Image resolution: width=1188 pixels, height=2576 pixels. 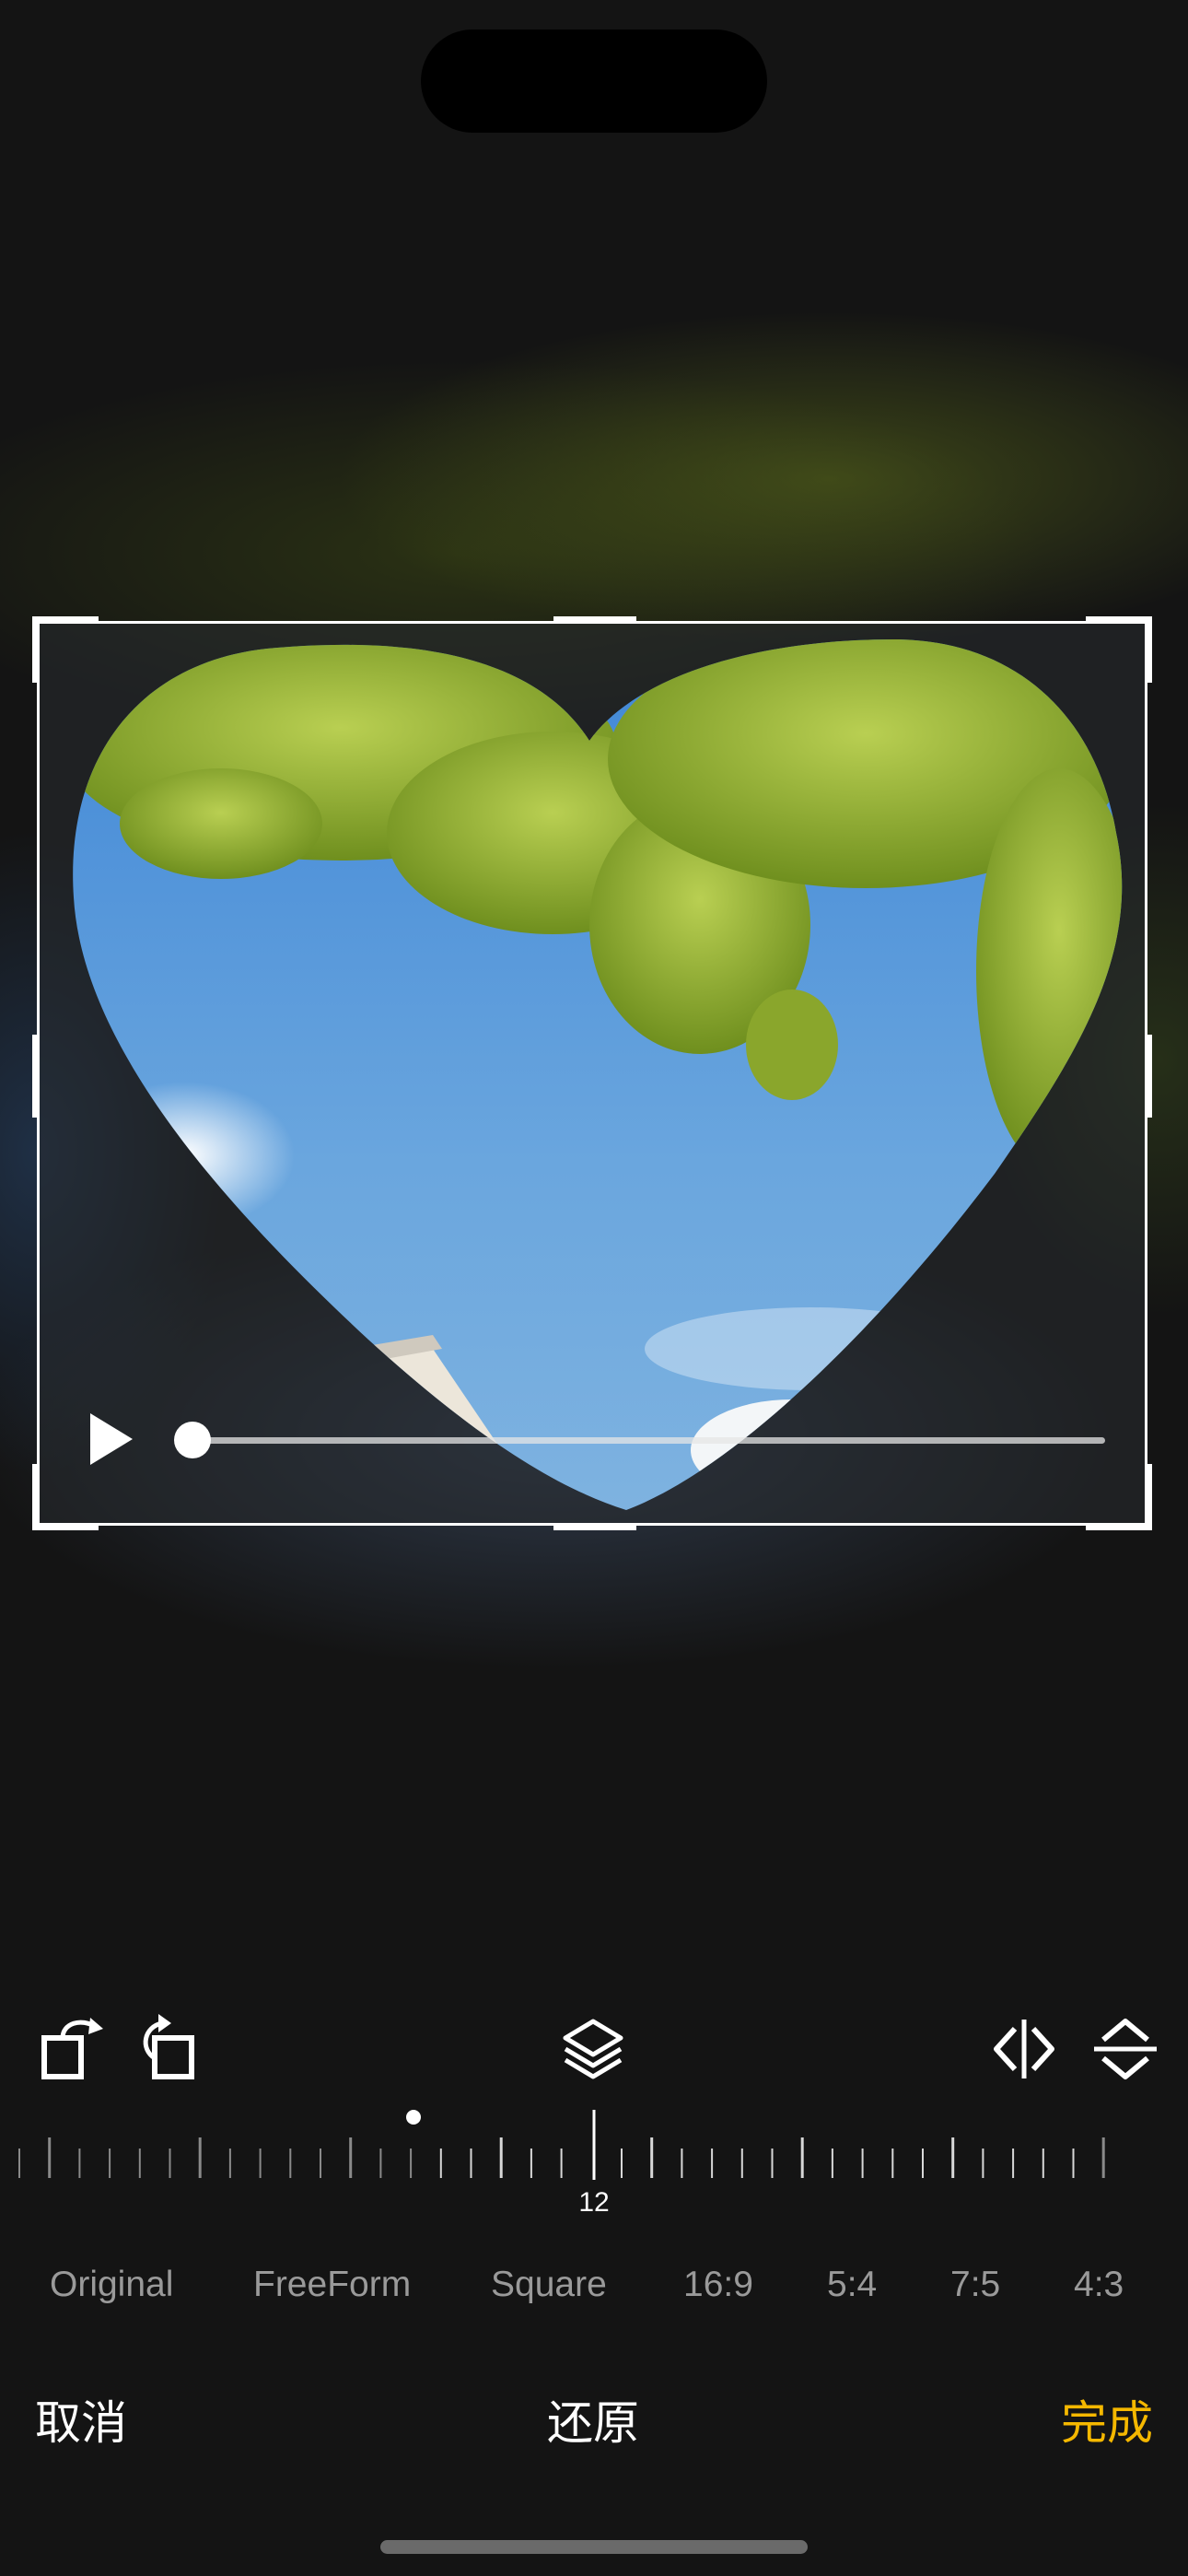 I want to click on reset-button: 还原, so click(x=593, y=2419).